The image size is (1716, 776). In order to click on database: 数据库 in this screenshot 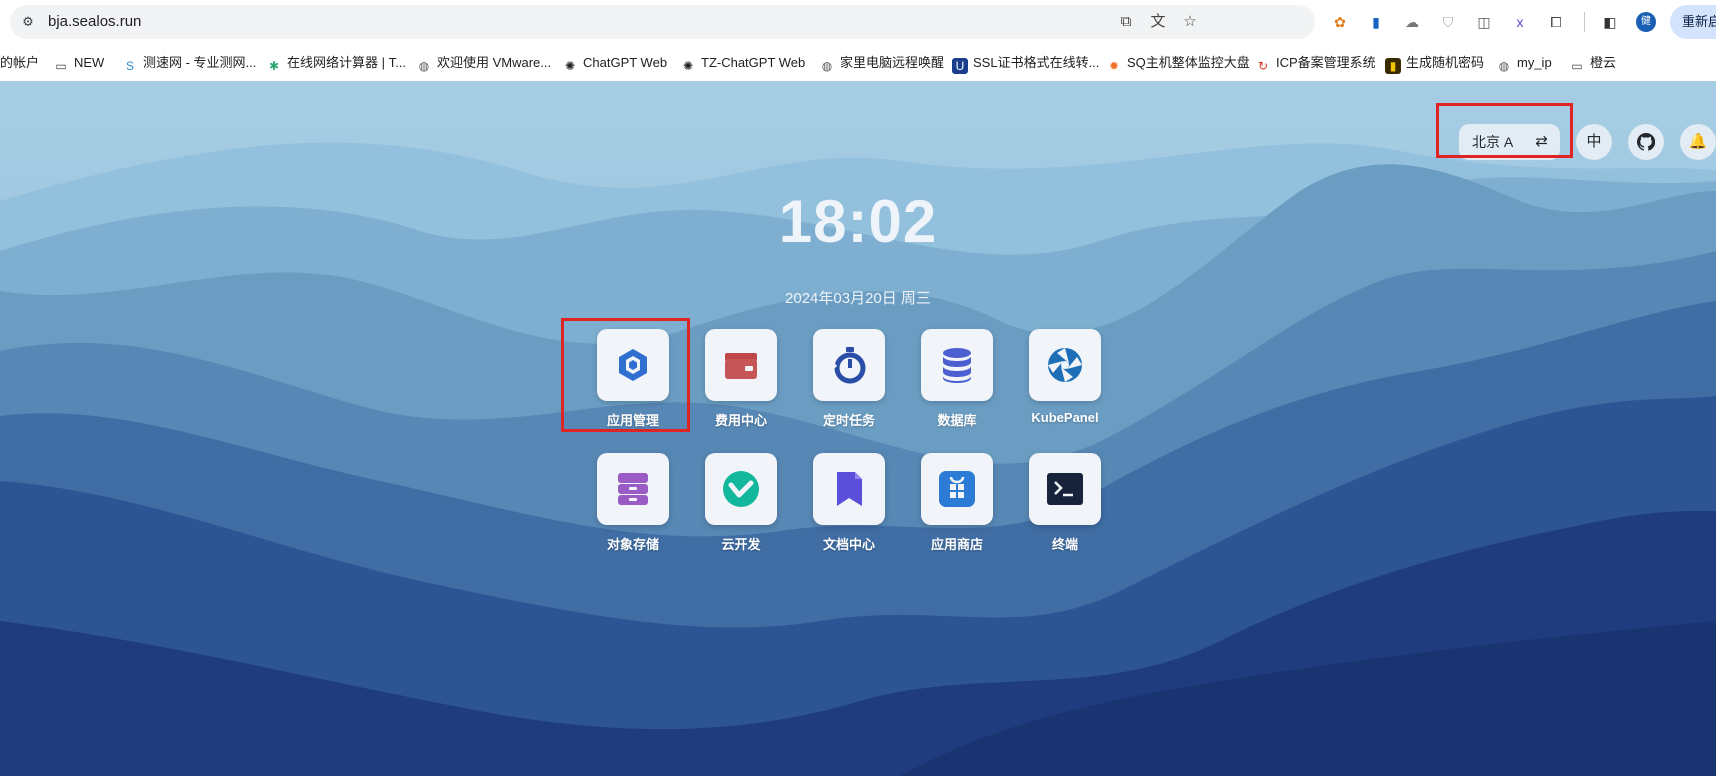, I will do `click(955, 384)`.